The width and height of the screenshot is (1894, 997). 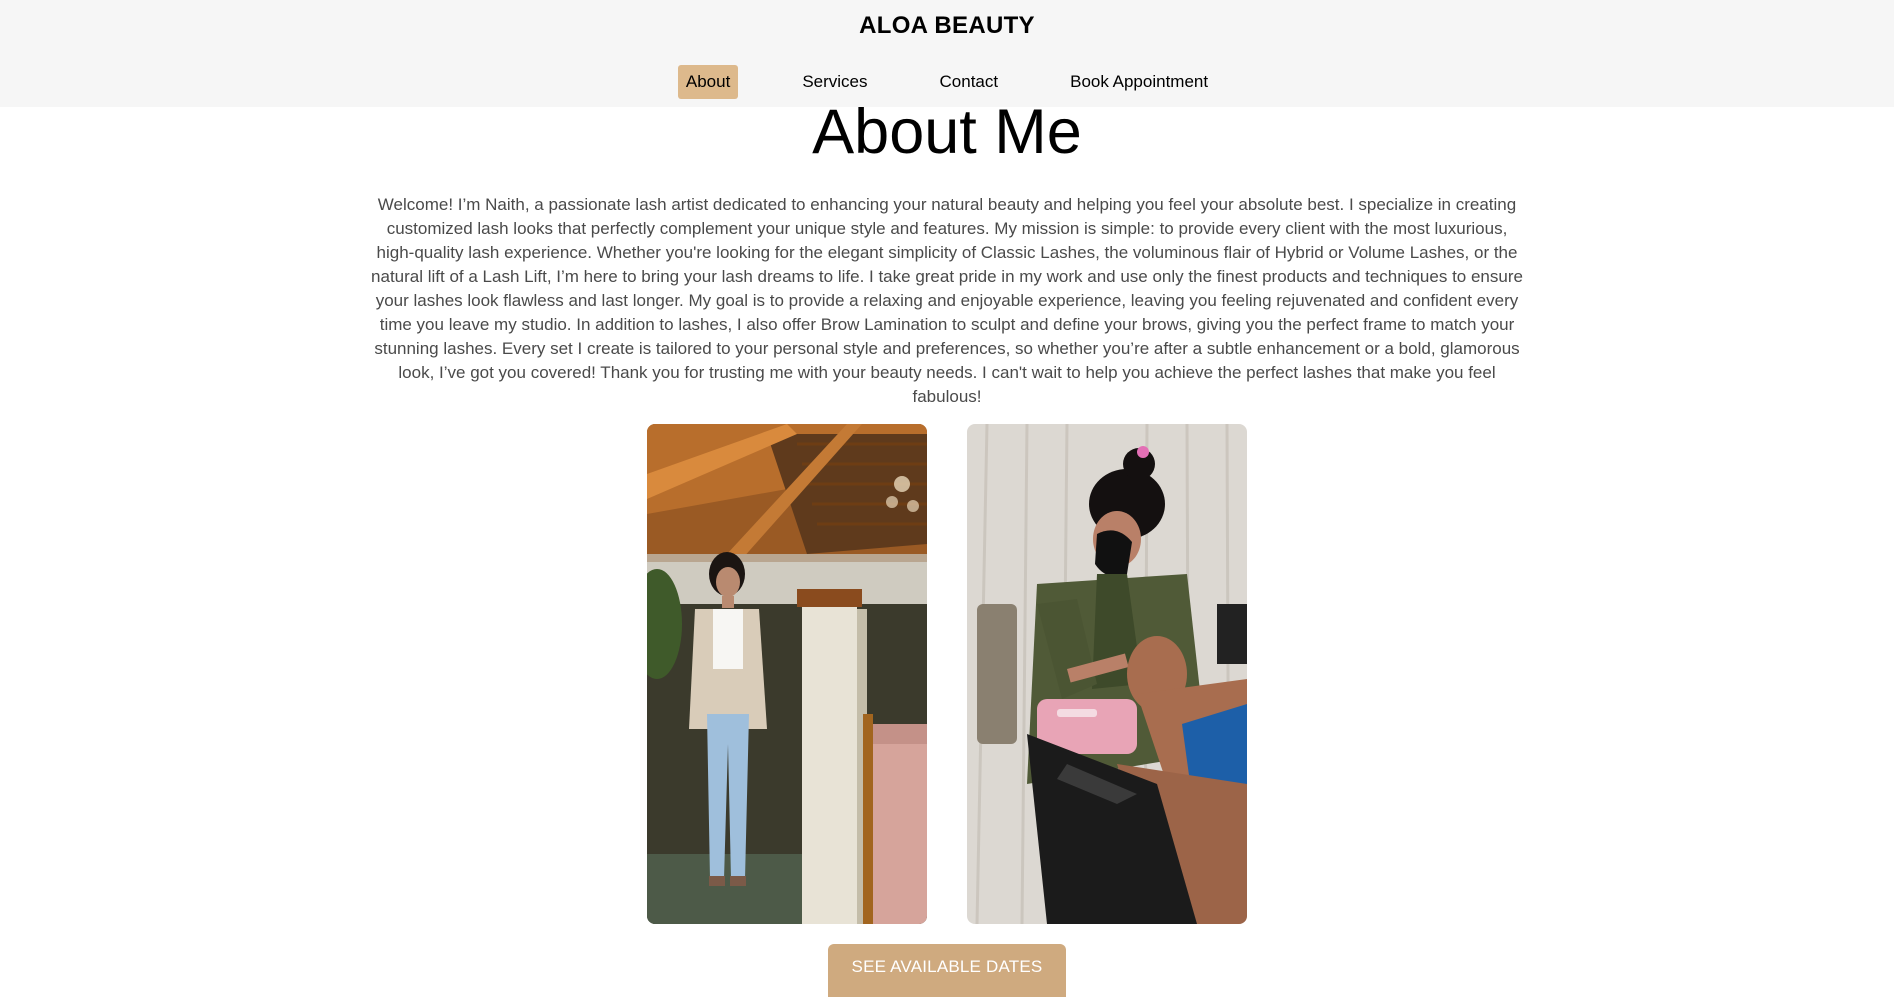 I want to click on artist-portrait-photo, so click(x=787, y=674).